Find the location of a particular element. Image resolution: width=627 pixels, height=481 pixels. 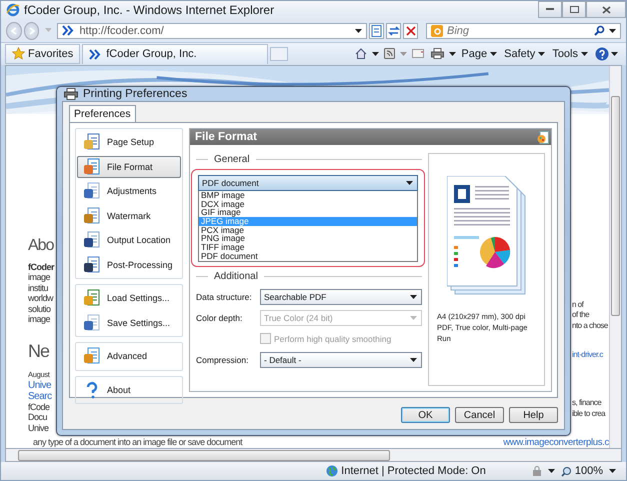

favorites-button: Favorites is located at coordinates (42, 54).